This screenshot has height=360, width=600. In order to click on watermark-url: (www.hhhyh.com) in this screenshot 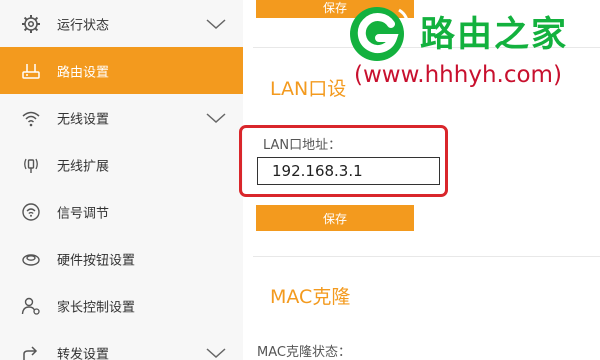, I will do `click(458, 75)`.